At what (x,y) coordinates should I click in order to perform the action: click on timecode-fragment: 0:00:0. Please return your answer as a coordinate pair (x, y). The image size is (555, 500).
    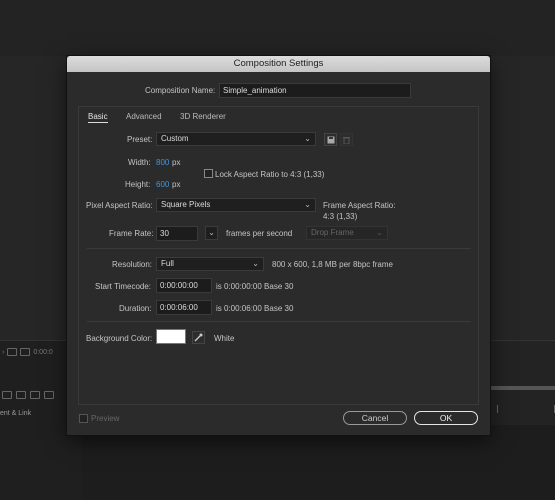
    Looking at the image, I should click on (43, 352).